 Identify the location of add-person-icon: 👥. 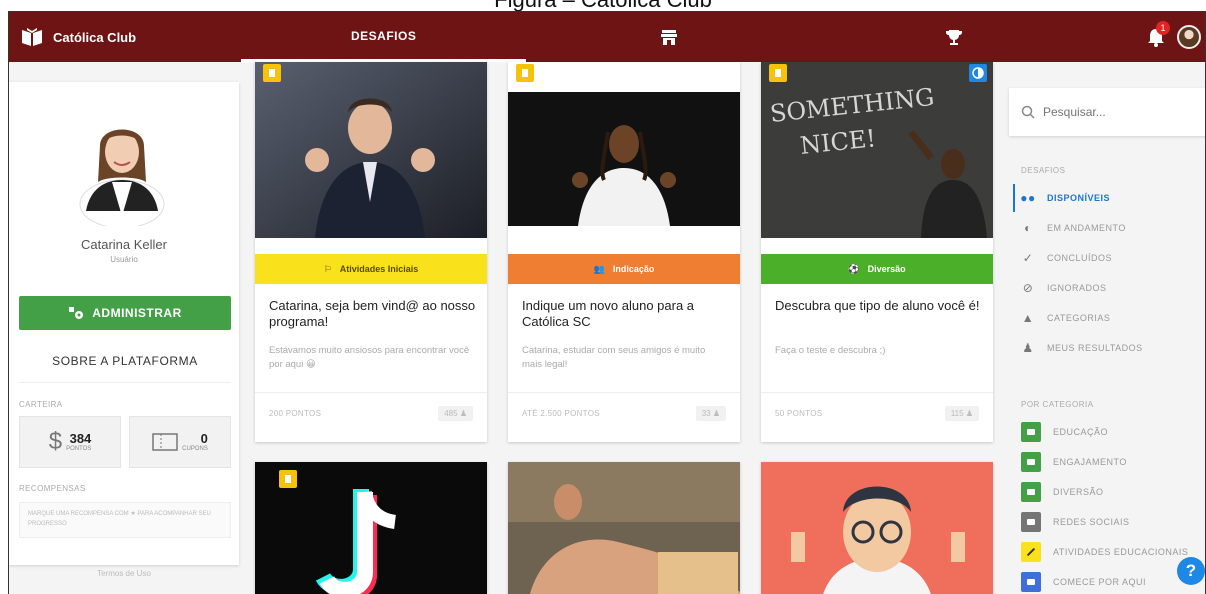
(599, 268).